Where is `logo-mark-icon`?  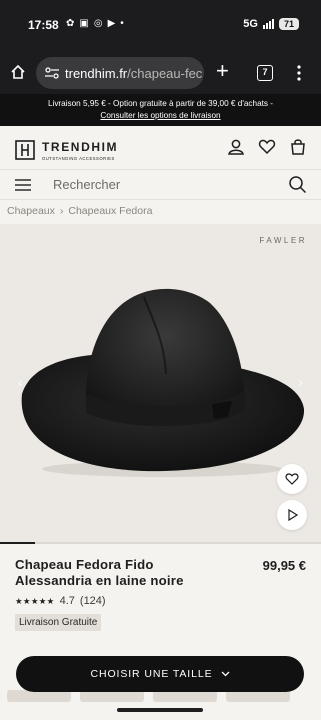
logo-mark-icon is located at coordinates (25, 150).